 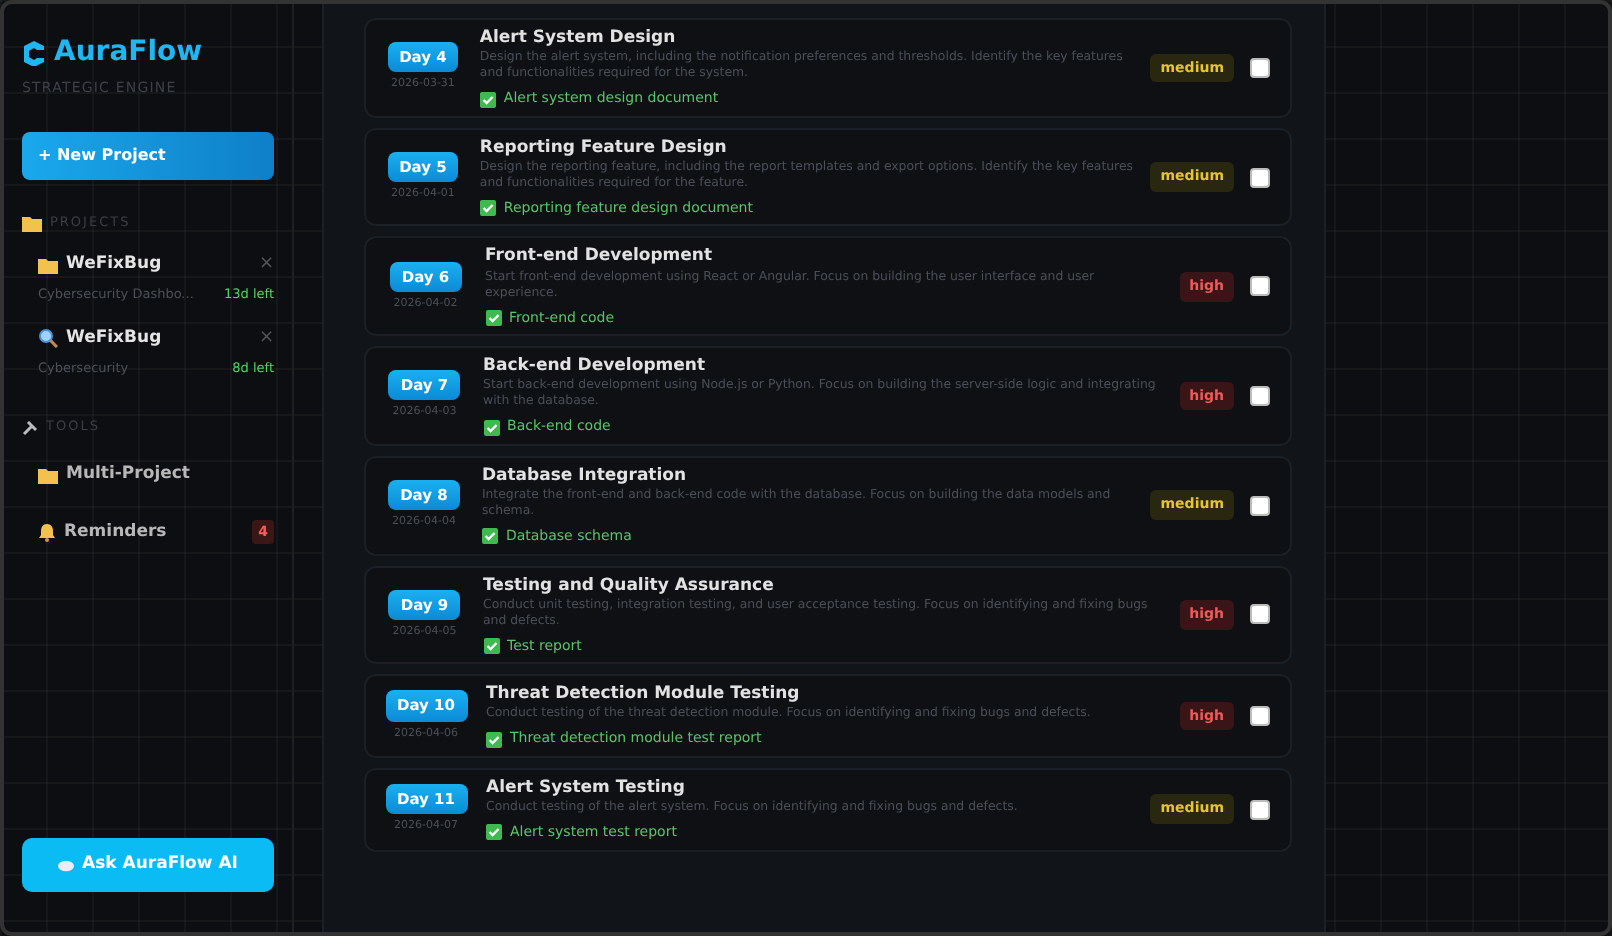 I want to click on search-icon, so click(x=48, y=338).